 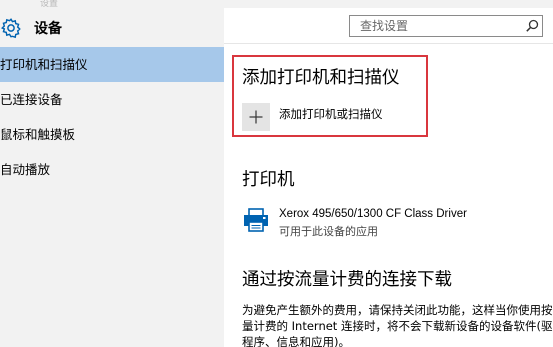 What do you see at coordinates (276, 4) in the screenshot?
I see `title-bar: 设置` at bounding box center [276, 4].